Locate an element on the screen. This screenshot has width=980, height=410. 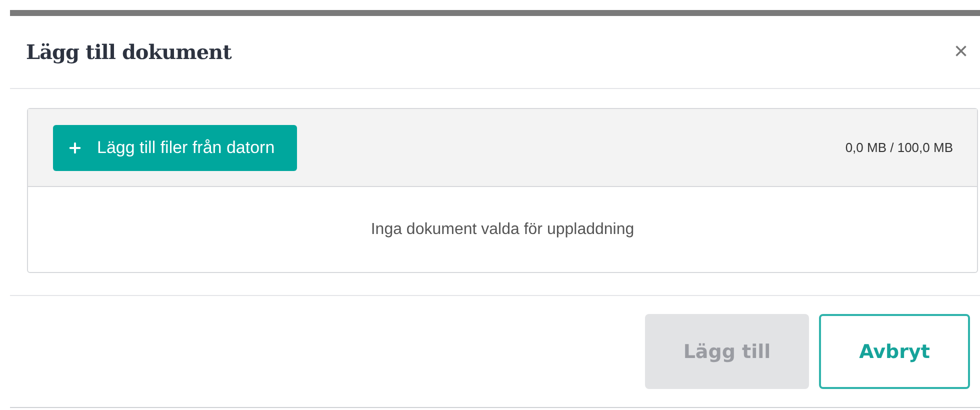
dialog-title: Lägg till dokument is located at coordinates (129, 52).